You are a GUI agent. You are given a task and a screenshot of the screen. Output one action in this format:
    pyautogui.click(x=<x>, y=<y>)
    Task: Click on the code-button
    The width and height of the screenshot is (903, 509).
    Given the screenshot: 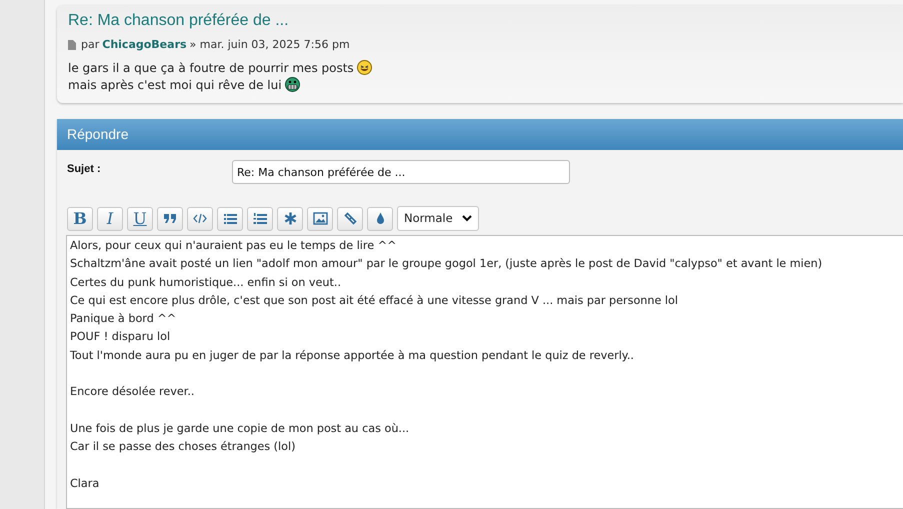 What is the action you would take?
    pyautogui.click(x=200, y=218)
    